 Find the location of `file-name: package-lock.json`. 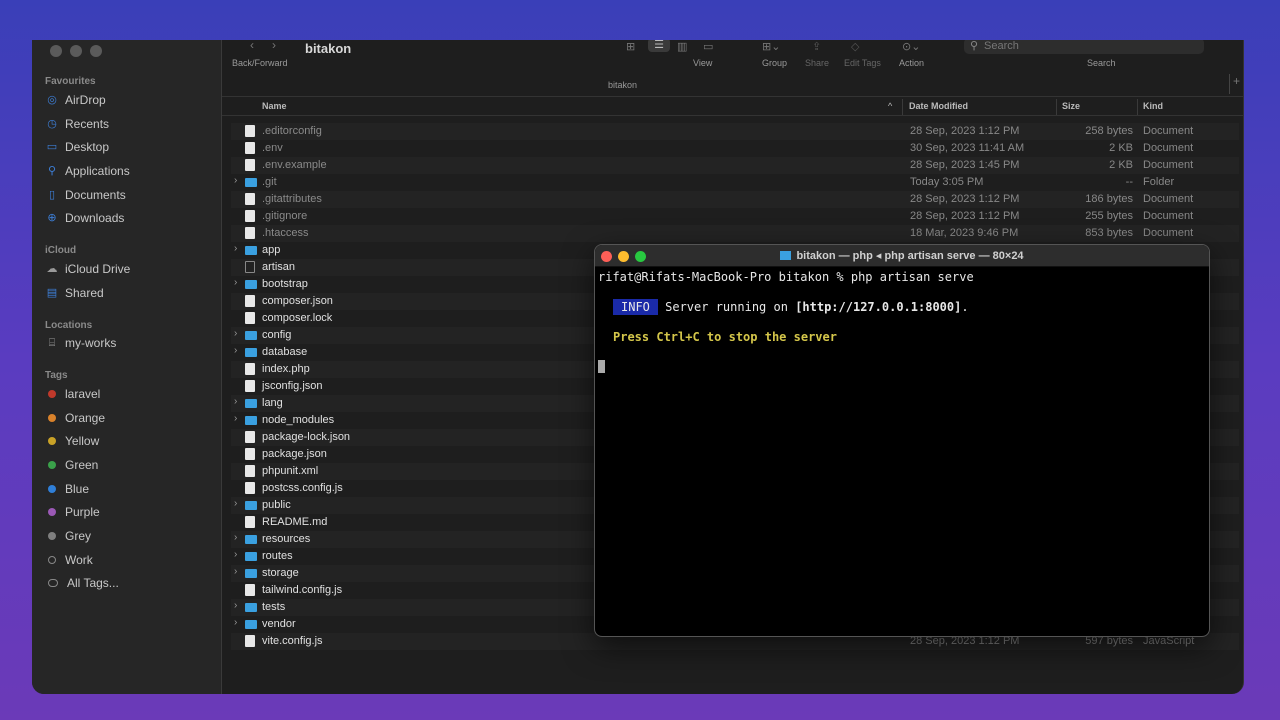

file-name: package-lock.json is located at coordinates (306, 437).